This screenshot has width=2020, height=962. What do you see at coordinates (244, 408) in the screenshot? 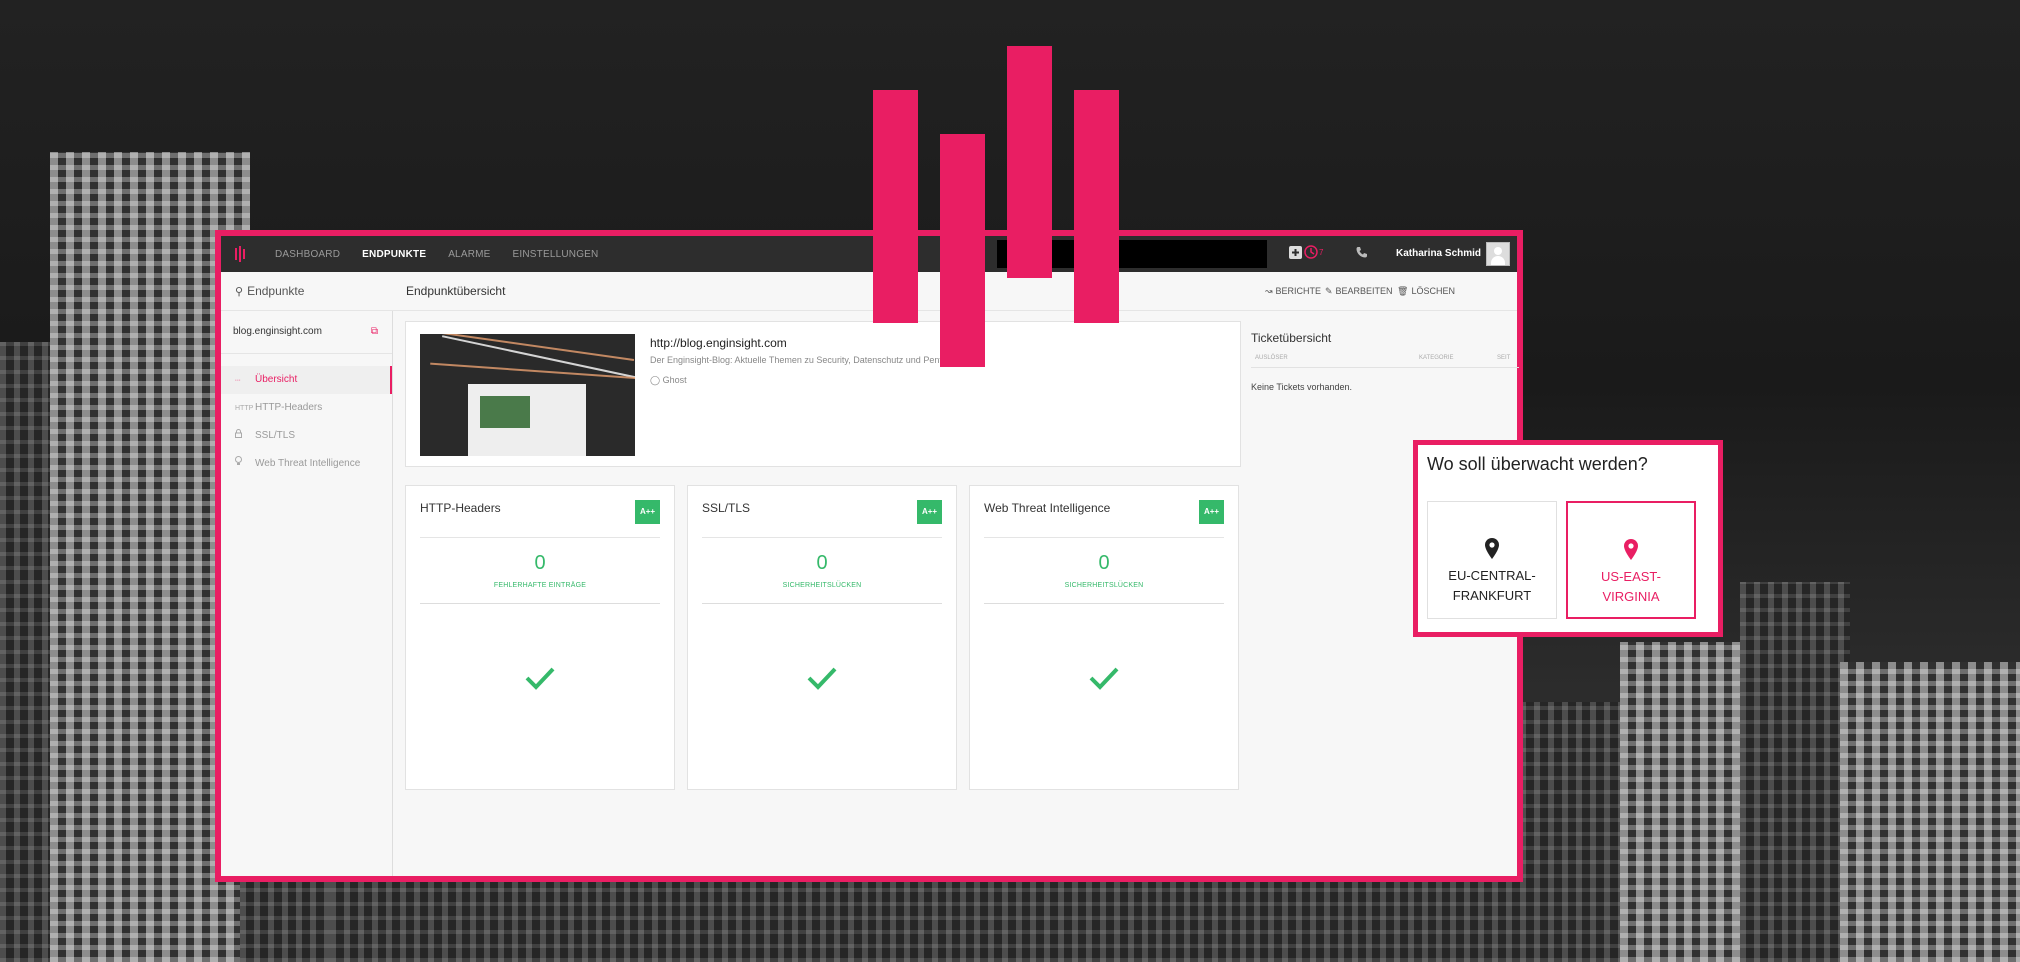
I see `http-icon: HTTP` at bounding box center [244, 408].